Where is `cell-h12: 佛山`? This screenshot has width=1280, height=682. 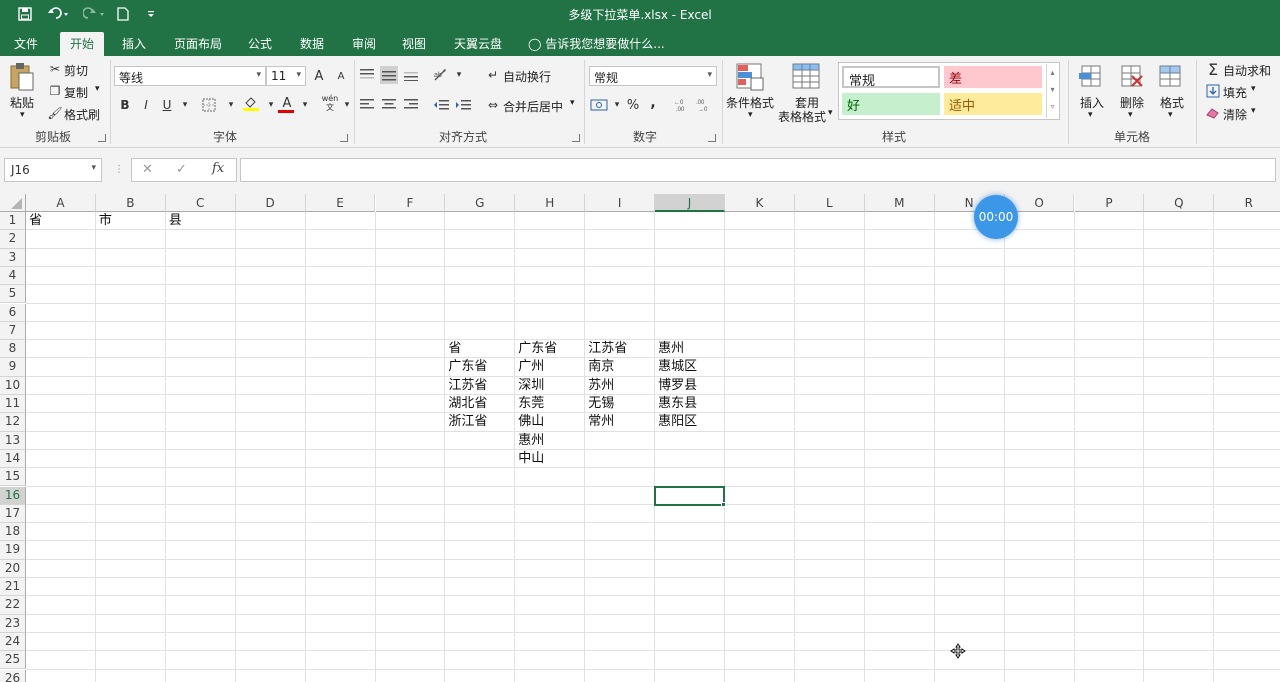 cell-h12: 佛山 is located at coordinates (550, 422).